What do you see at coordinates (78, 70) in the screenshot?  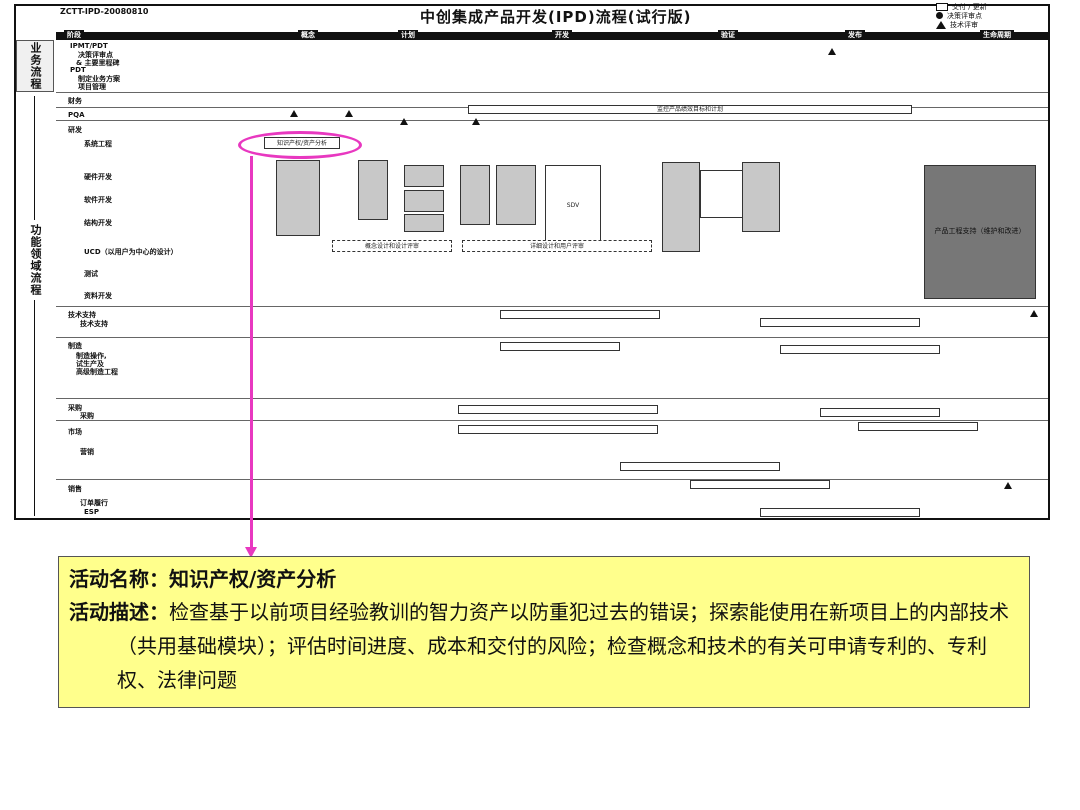 I see `row-label: PDT` at bounding box center [78, 70].